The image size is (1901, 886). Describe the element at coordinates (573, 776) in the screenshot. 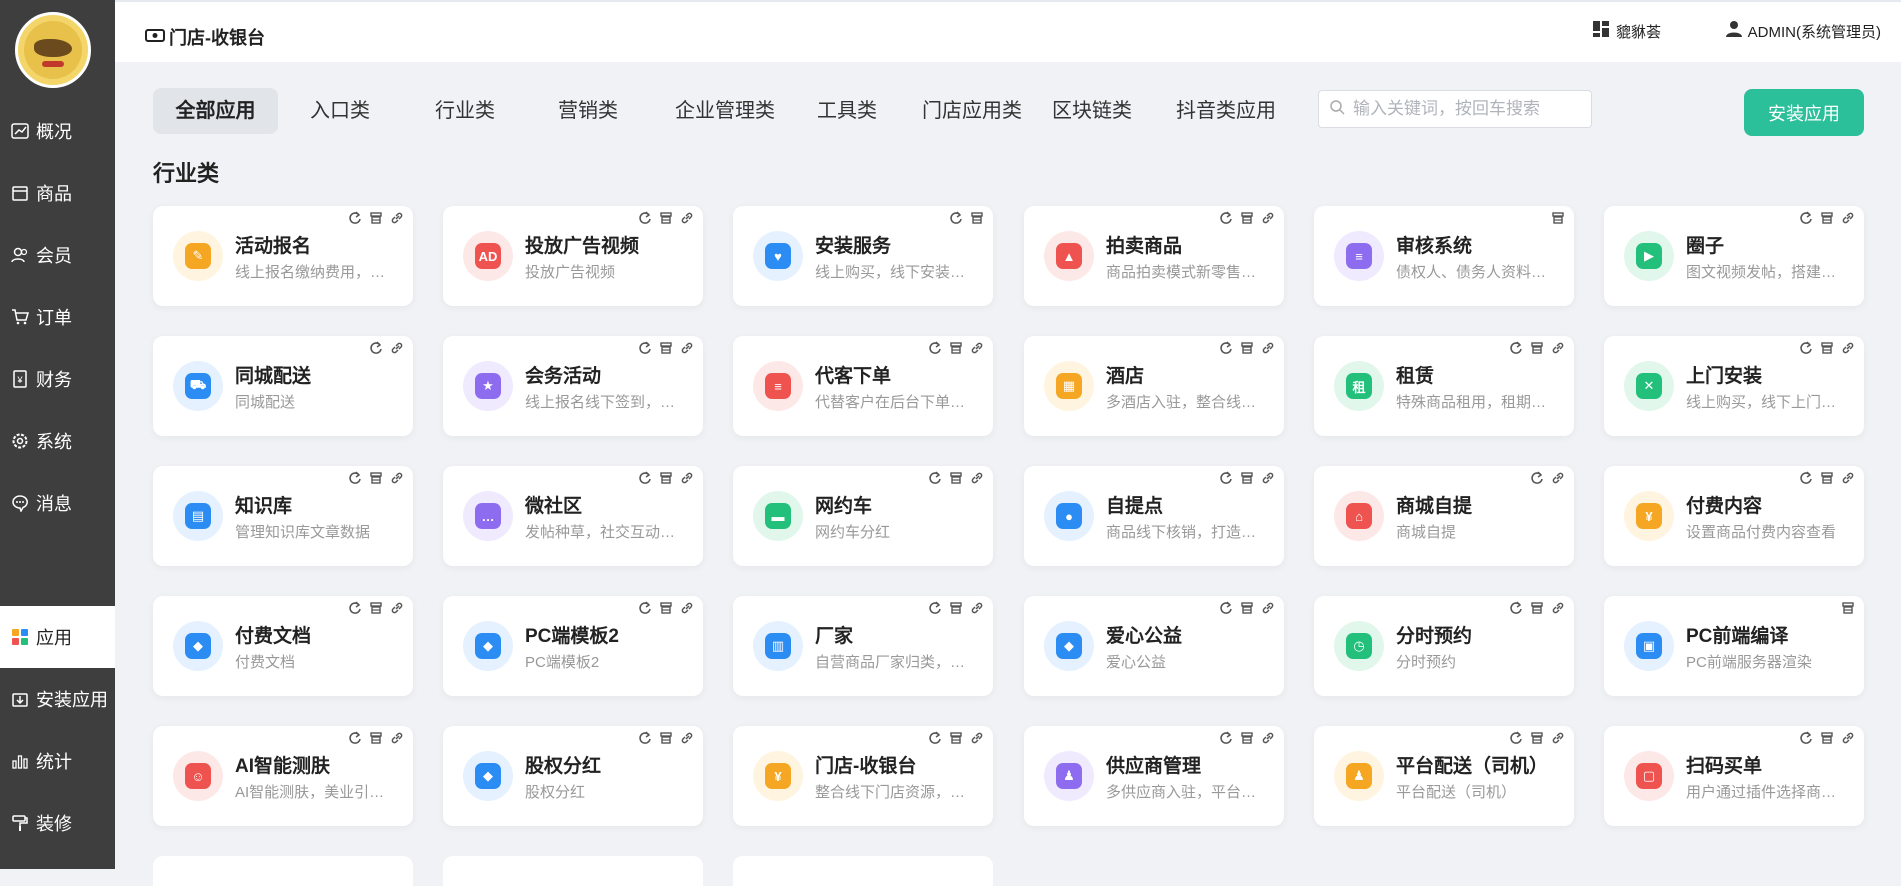

I see `app-card: ◆ 股权分红 股权分红` at that location.